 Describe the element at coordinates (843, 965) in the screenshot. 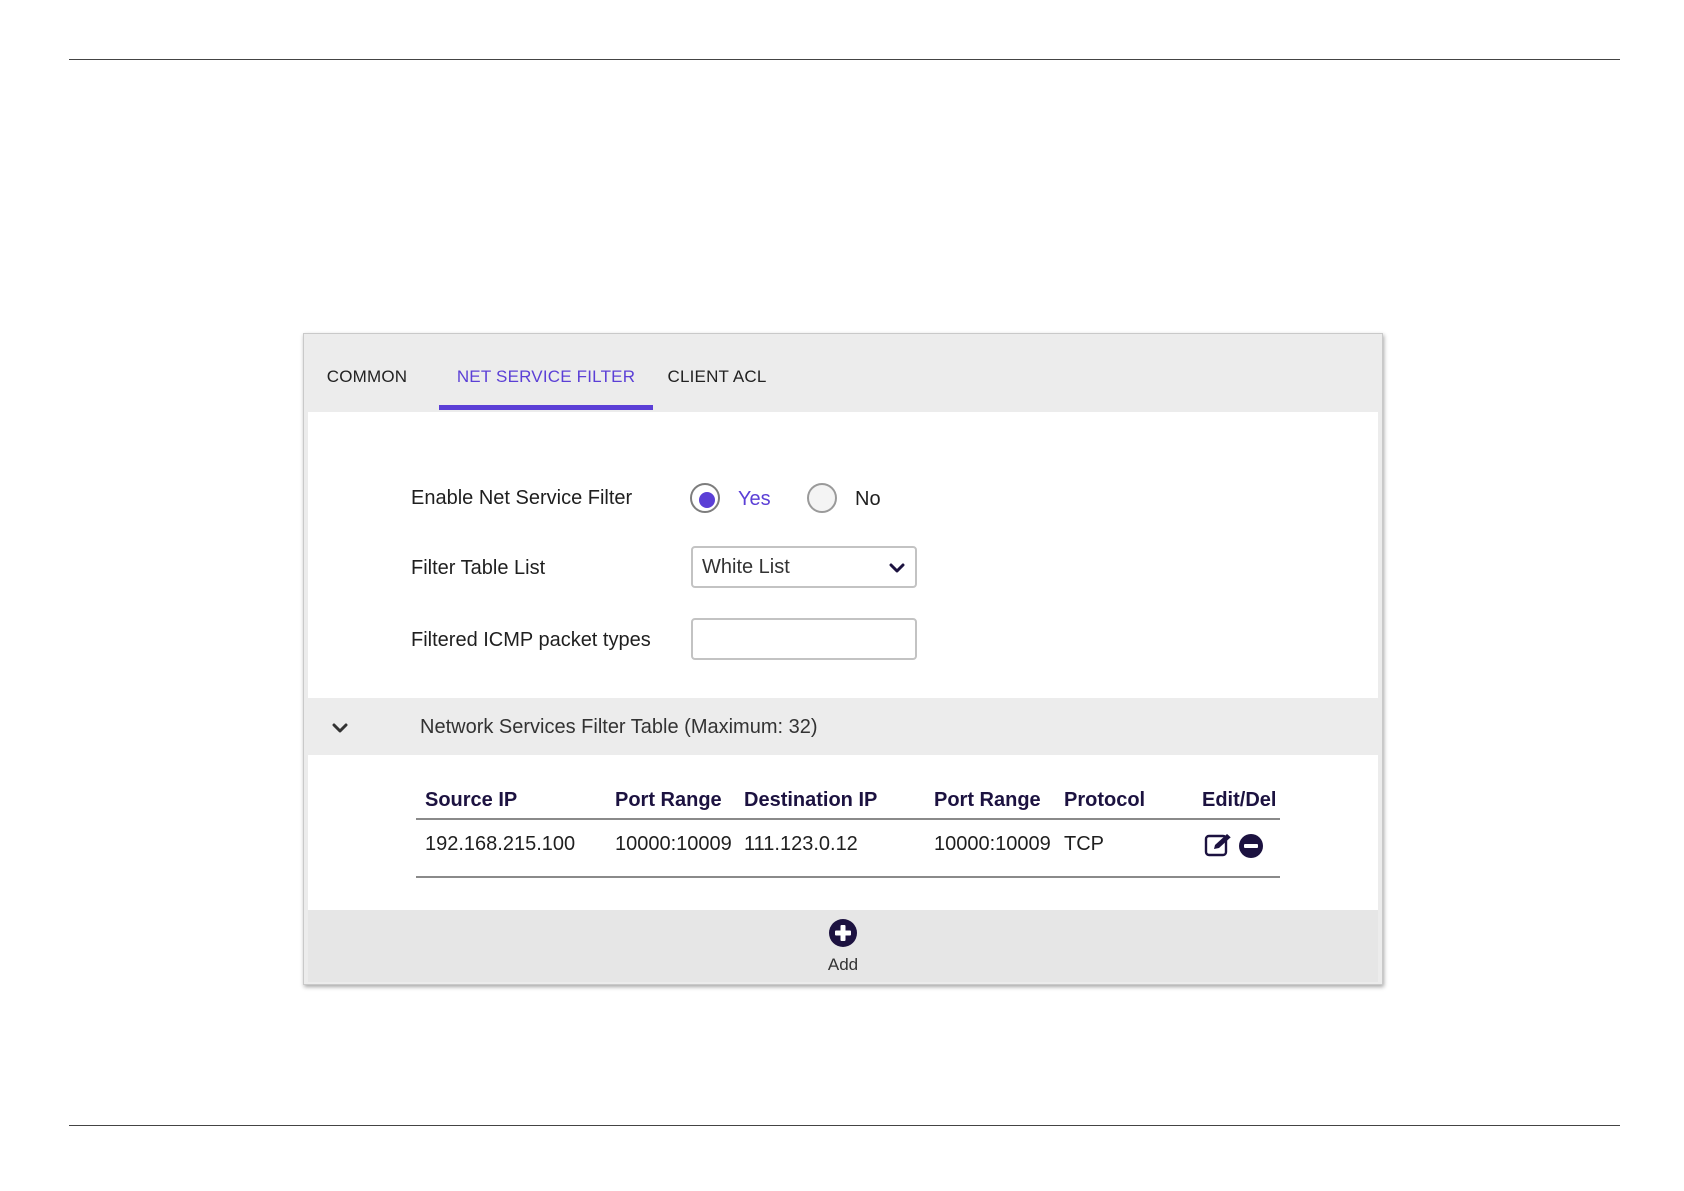

I see `add-label: Add` at that location.